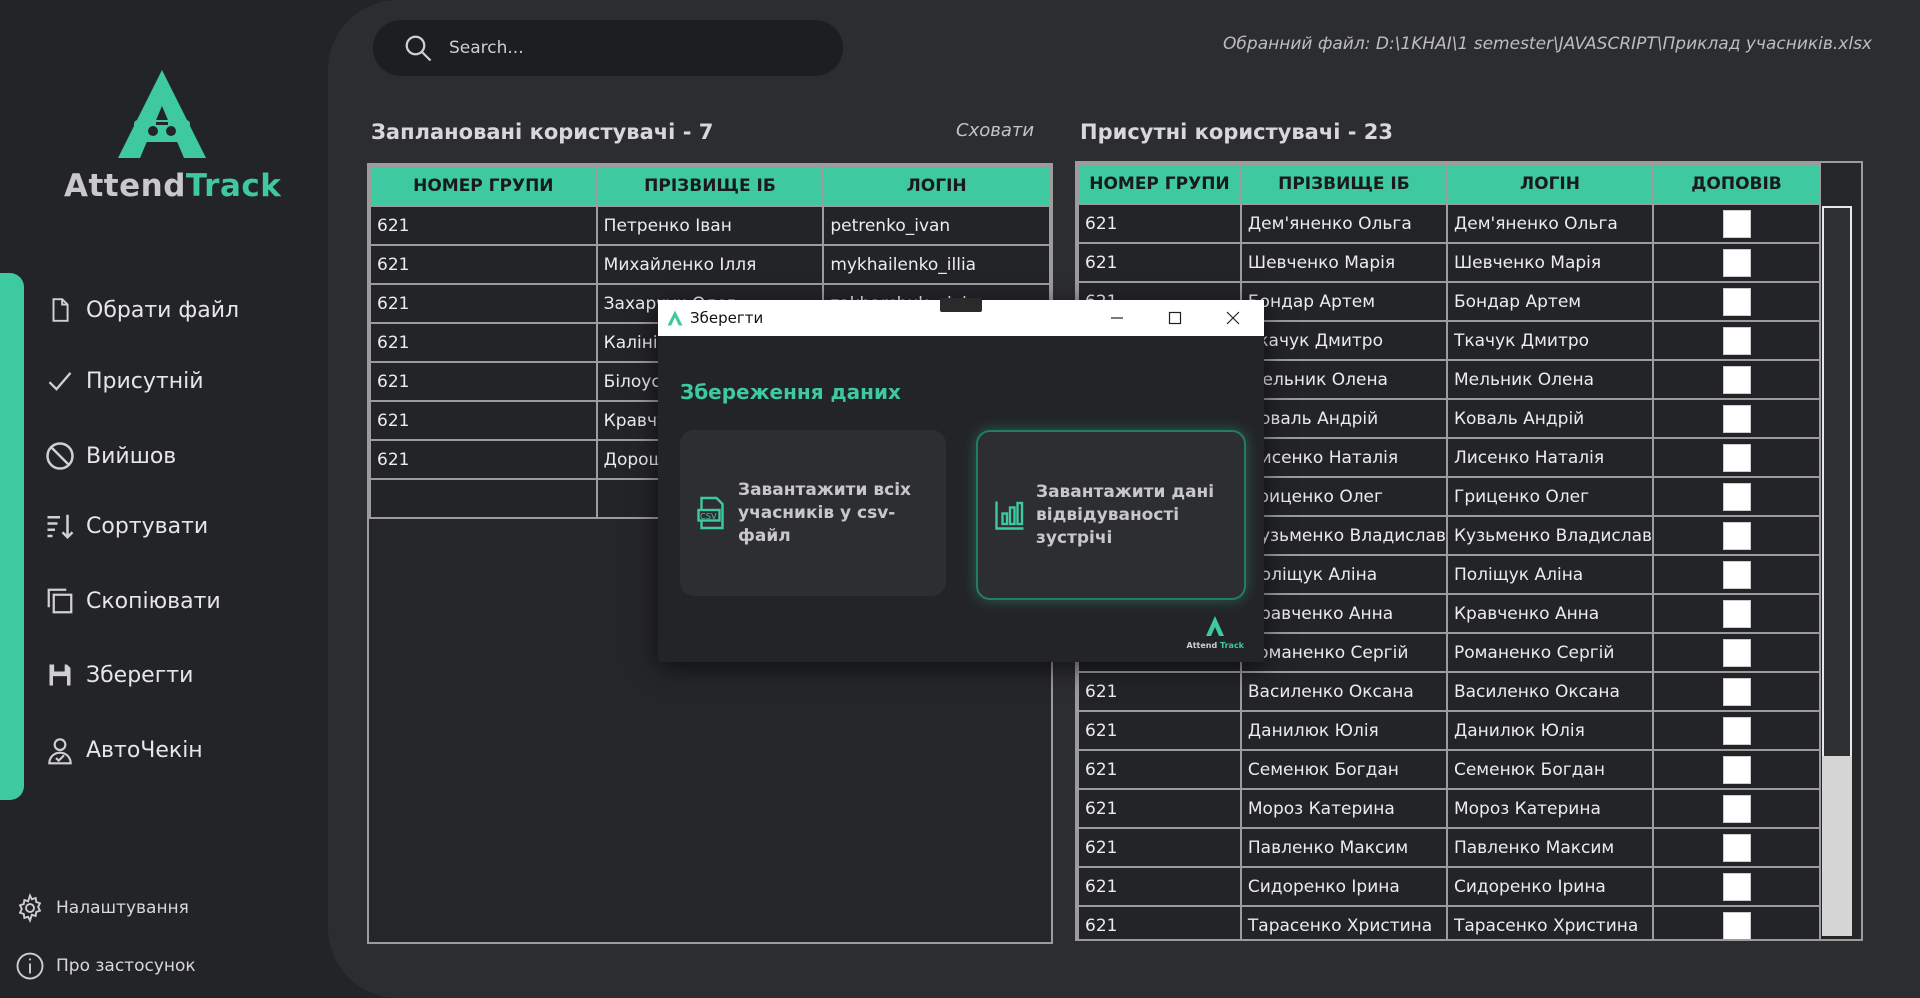 The image size is (1920, 998). What do you see at coordinates (1550, 808) in the screenshot?
I see `table-cell: Мороз Катерина` at bounding box center [1550, 808].